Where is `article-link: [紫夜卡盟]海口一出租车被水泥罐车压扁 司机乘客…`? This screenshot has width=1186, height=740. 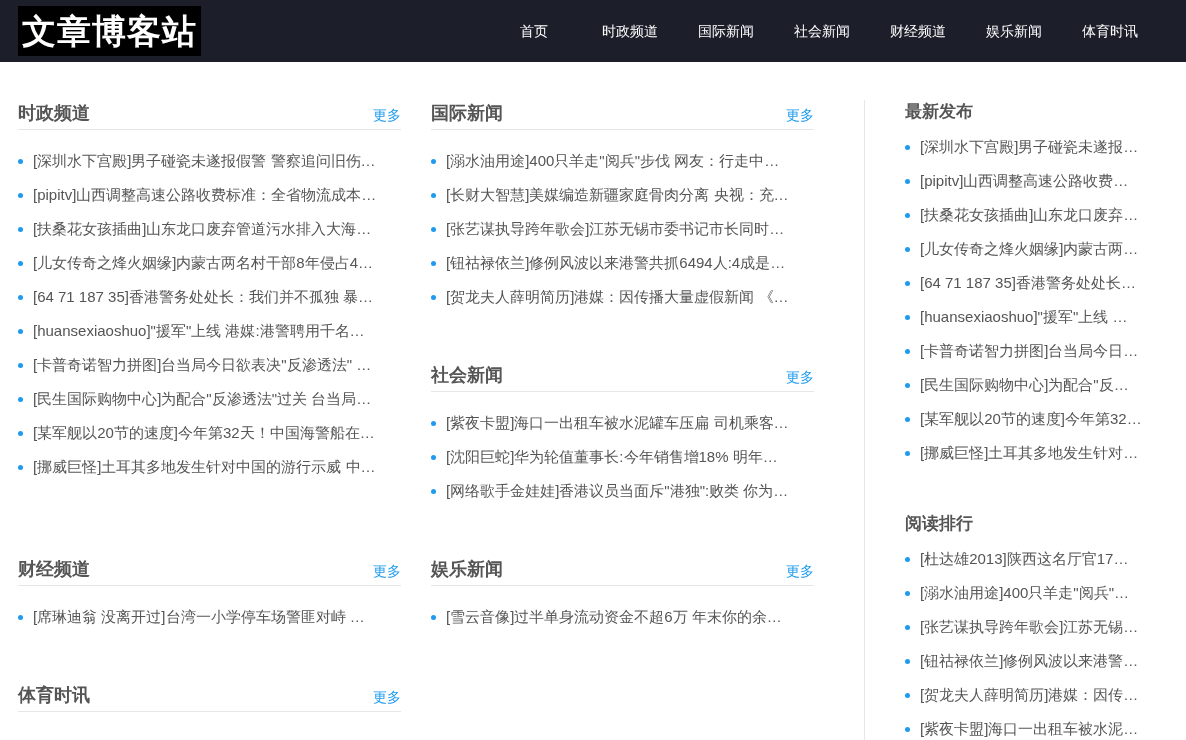 article-link: [紫夜卡盟]海口一出租车被水泥罐车压扁 司机乘客… is located at coordinates (617, 423).